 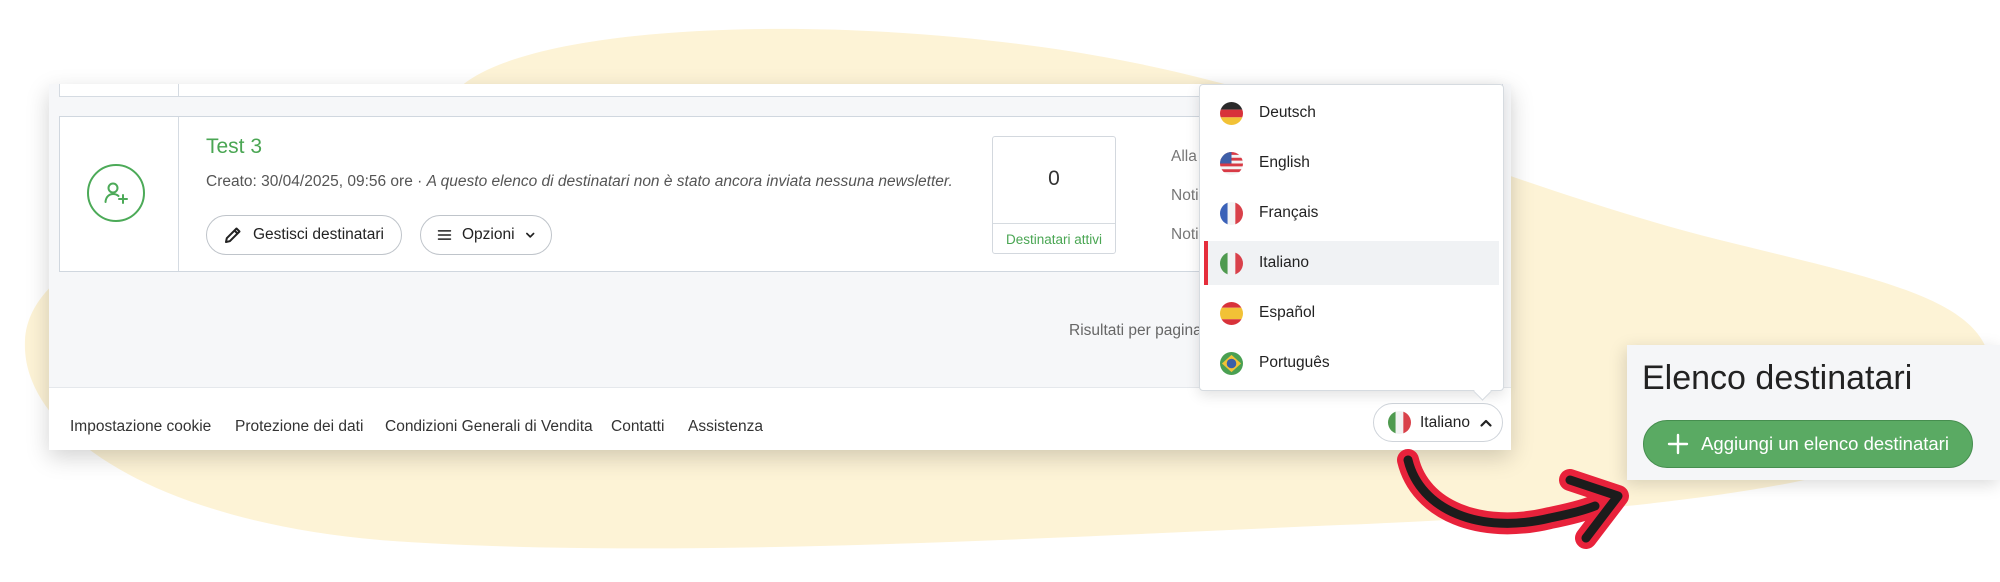 What do you see at coordinates (1284, 162) in the screenshot?
I see `language-option-label: English` at bounding box center [1284, 162].